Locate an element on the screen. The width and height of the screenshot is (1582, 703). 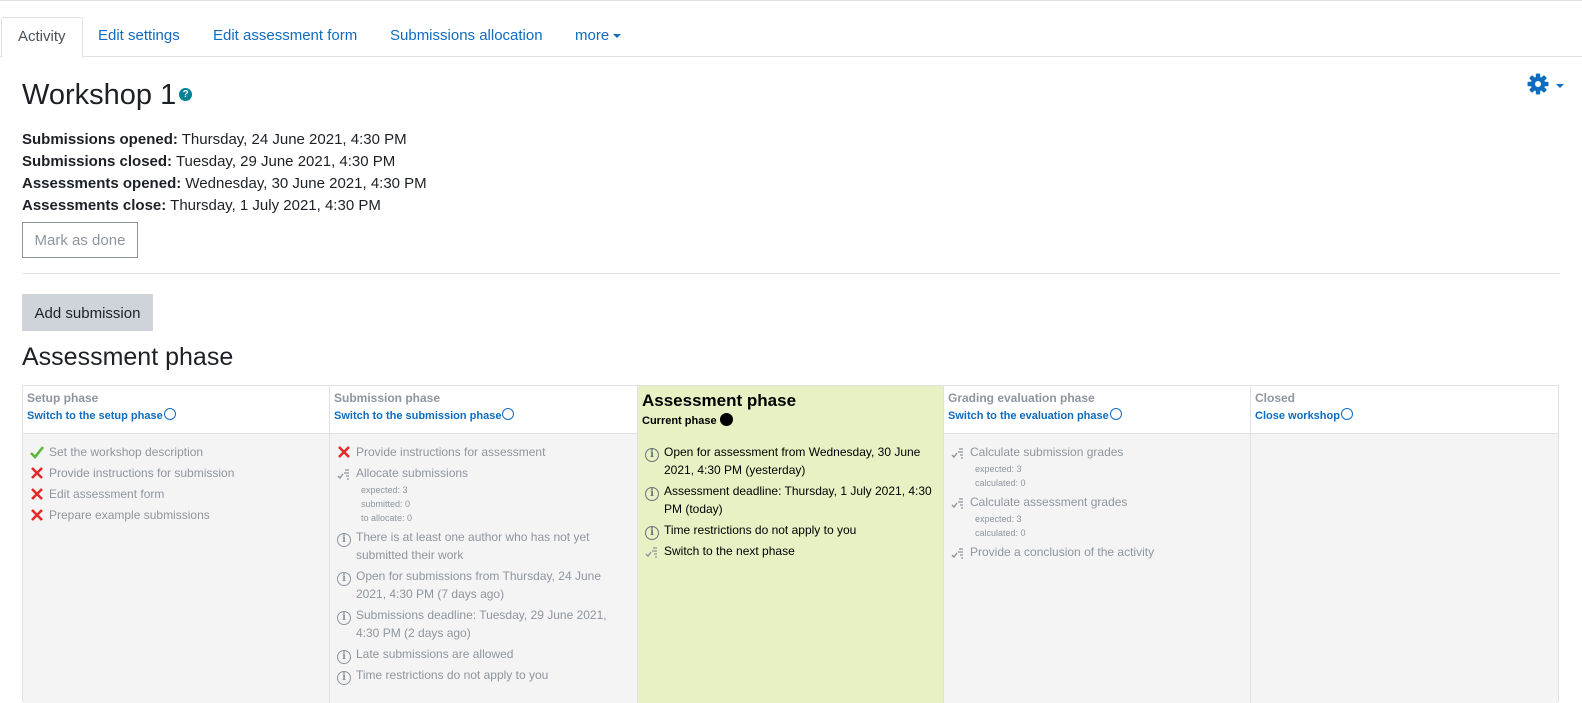
gear-icon is located at coordinates (1545, 84).